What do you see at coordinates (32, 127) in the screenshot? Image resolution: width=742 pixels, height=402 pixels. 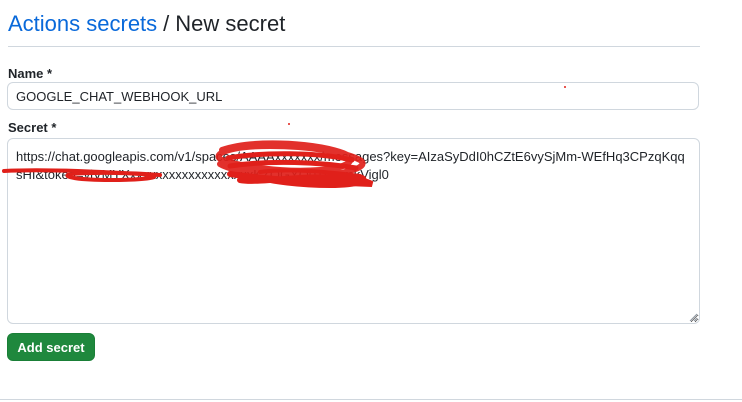 I see `secret-label: Secret *` at bounding box center [32, 127].